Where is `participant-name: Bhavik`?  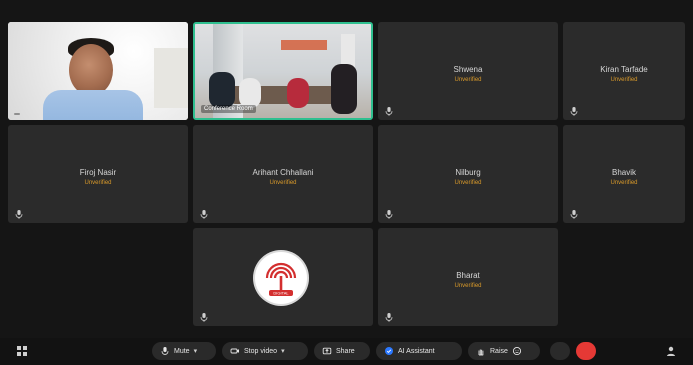
participant-name: Bhavik is located at coordinates (623, 173).